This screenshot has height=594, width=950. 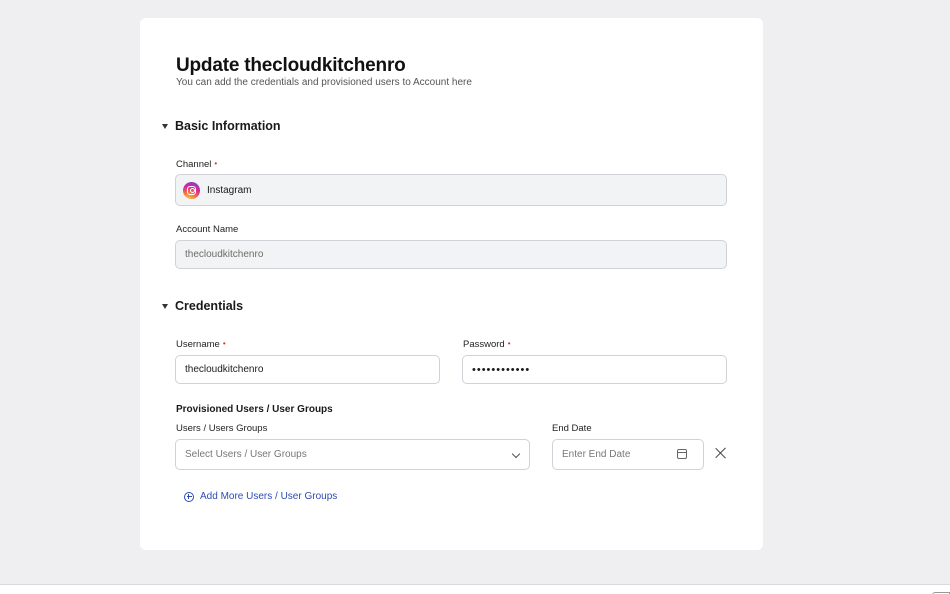 I want to click on password-label-text: Password, so click(x=484, y=344).